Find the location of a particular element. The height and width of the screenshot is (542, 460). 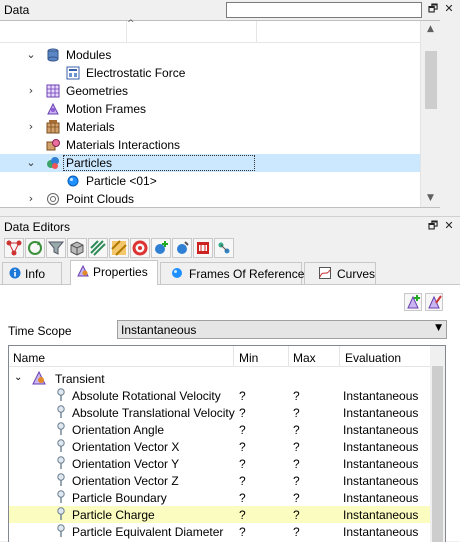

column-header-evaluation: Evaluation is located at coordinates (373, 358).